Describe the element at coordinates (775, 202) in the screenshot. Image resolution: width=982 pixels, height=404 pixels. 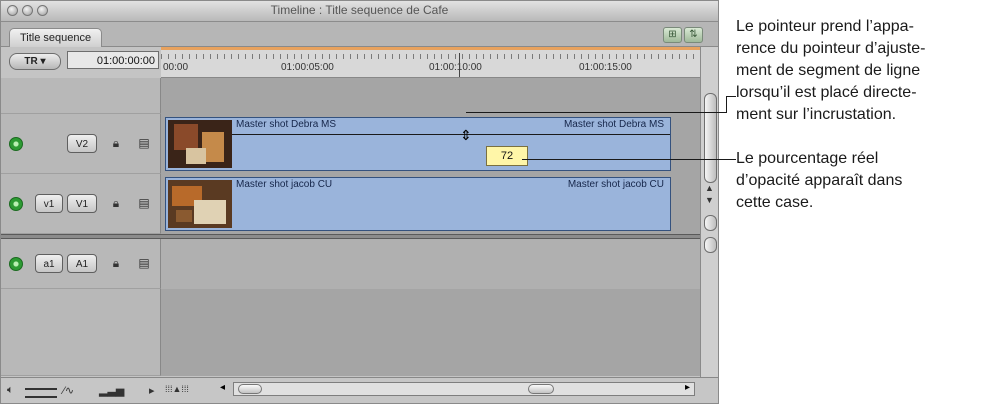
I see `annotation-line: cette case.` at that location.